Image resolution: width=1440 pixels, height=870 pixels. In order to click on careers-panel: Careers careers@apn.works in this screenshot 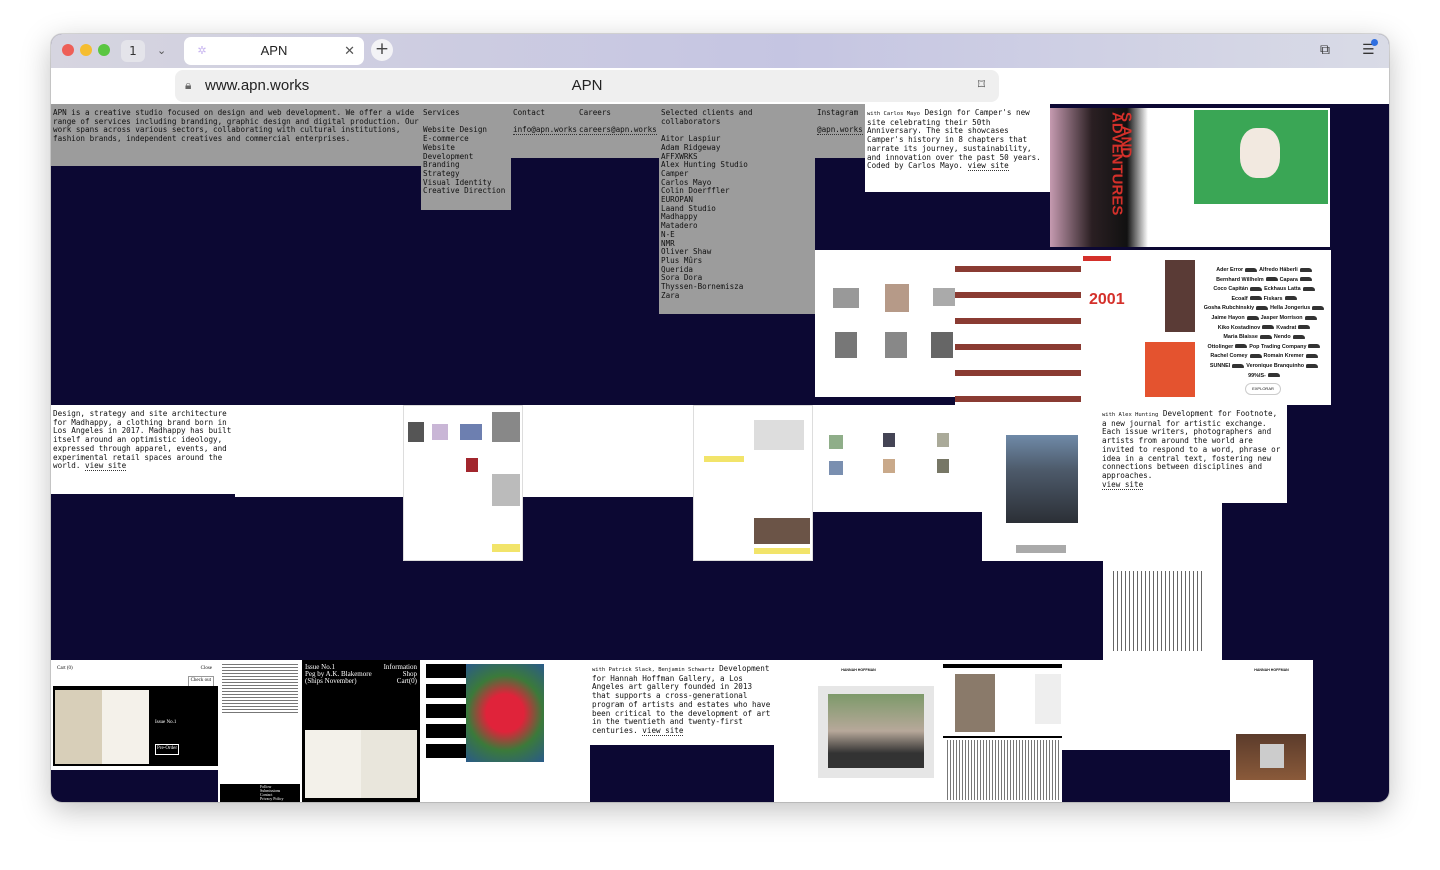, I will do `click(618, 131)`.